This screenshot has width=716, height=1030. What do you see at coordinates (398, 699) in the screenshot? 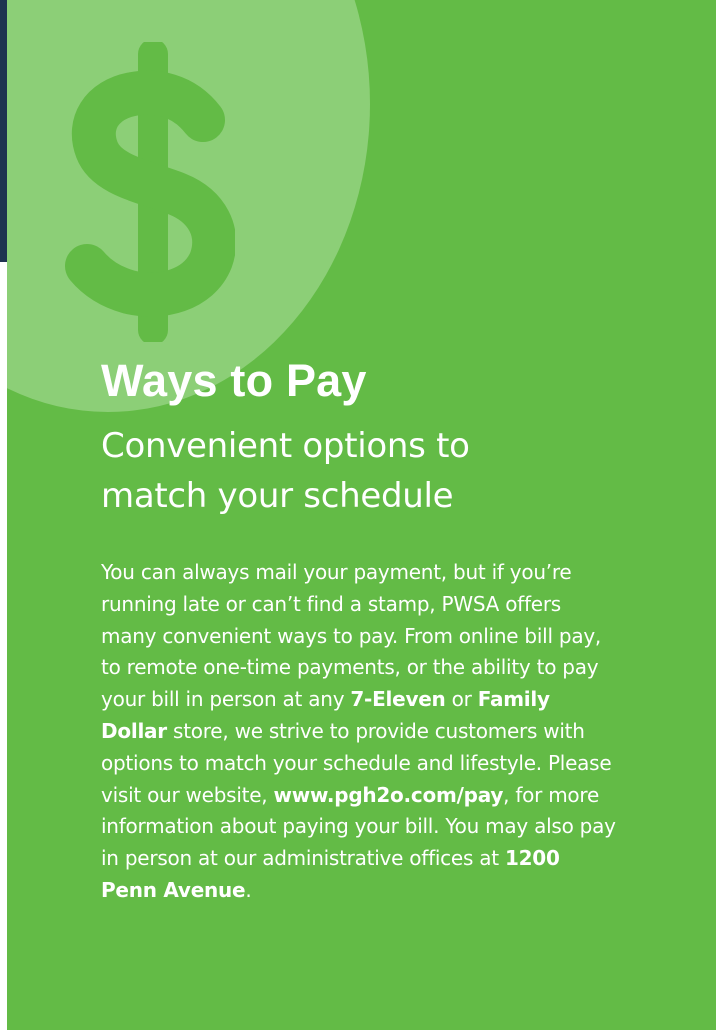
I see `store-7-eleven: 7-Eleven` at bounding box center [398, 699].